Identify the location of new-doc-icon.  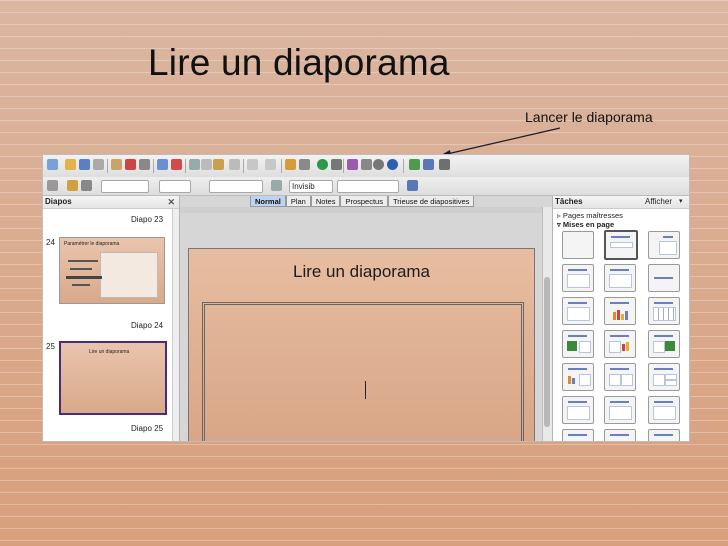
(52, 164).